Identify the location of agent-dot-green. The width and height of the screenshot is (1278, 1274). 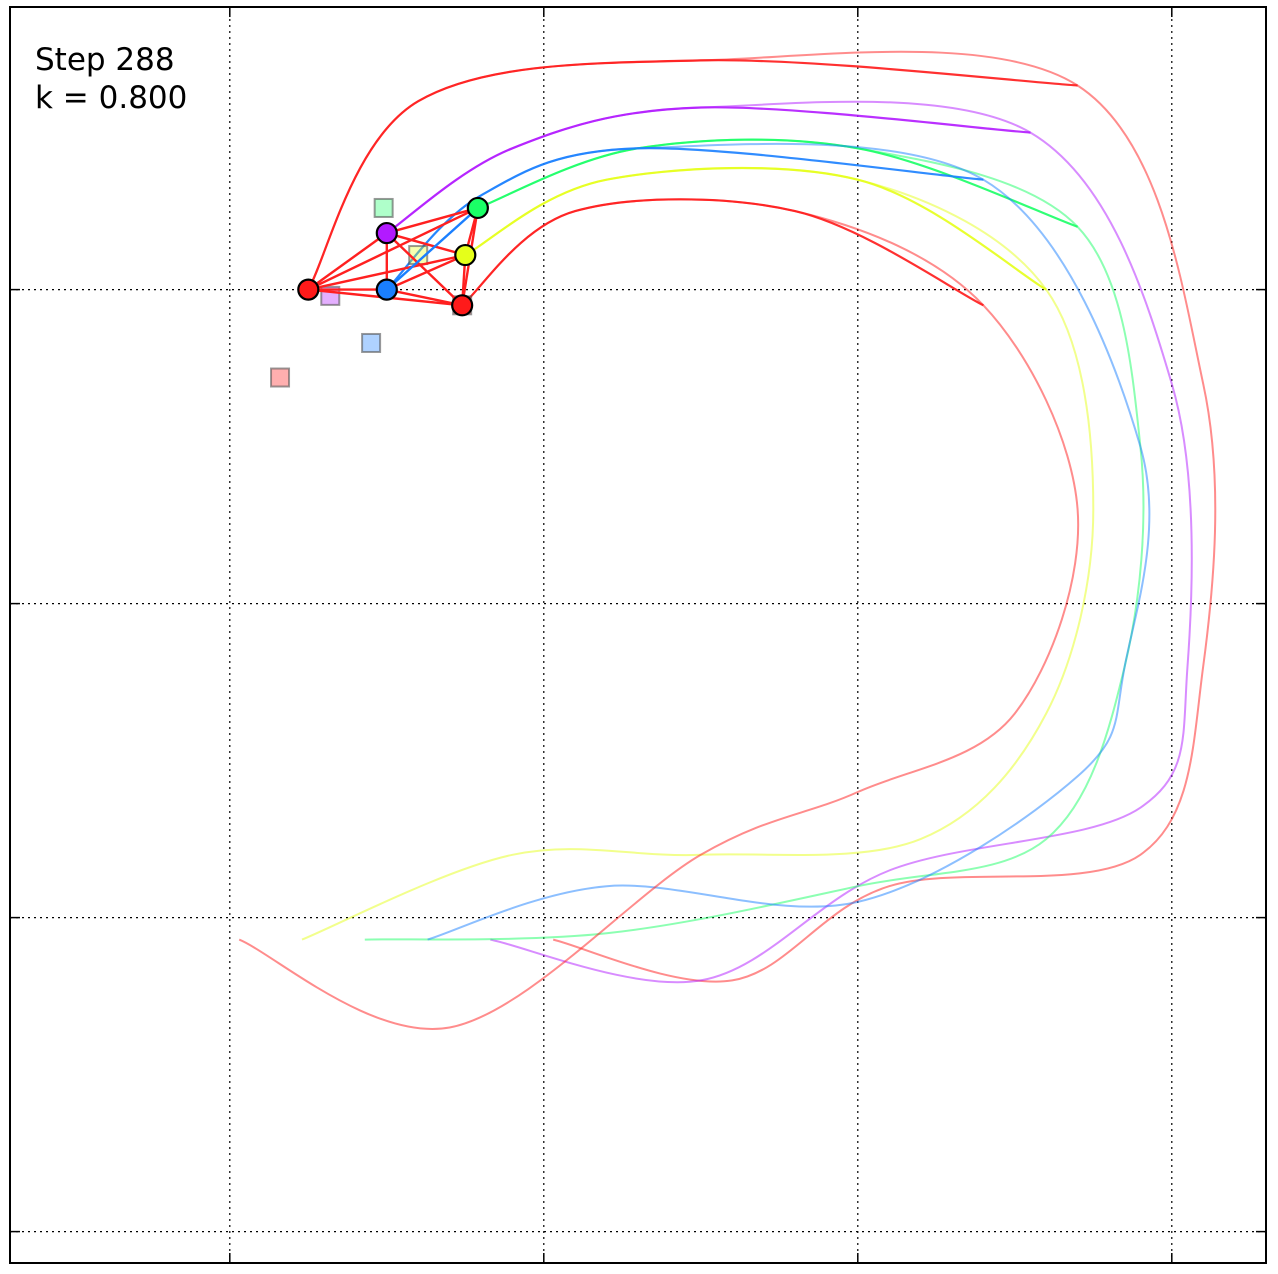
(477, 208).